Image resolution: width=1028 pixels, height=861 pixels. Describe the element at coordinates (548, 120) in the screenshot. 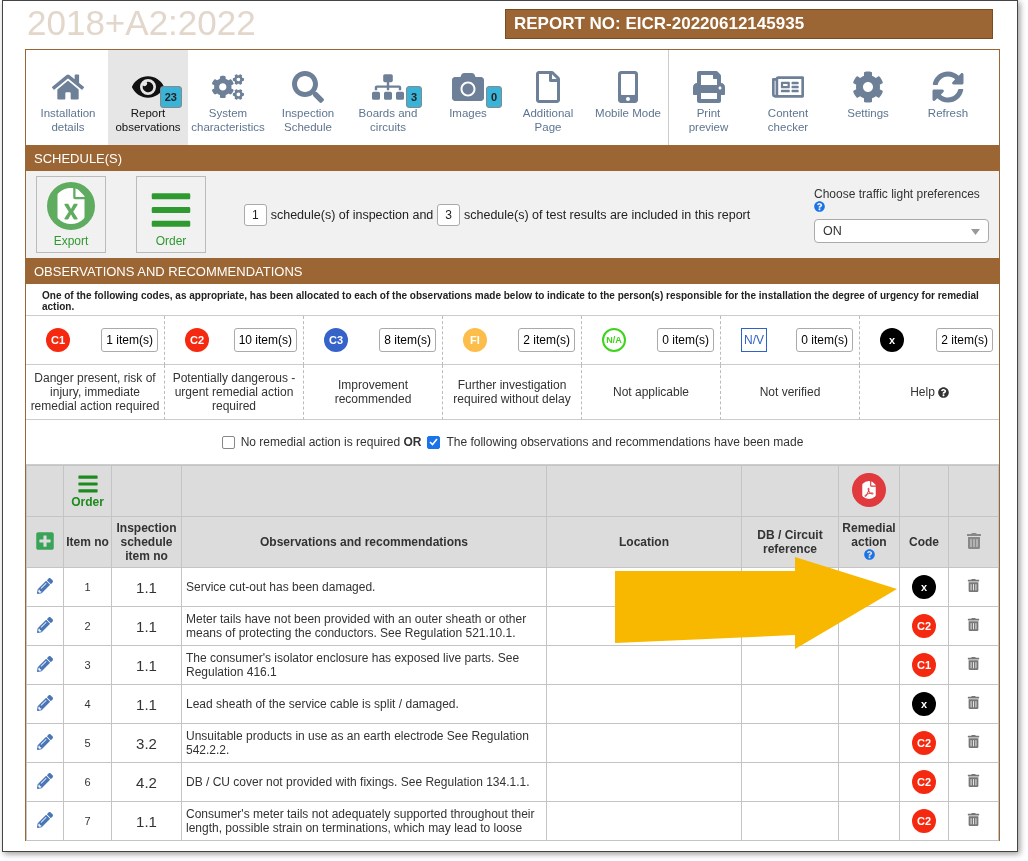

I see `toolbar-label: Additional Page` at that location.